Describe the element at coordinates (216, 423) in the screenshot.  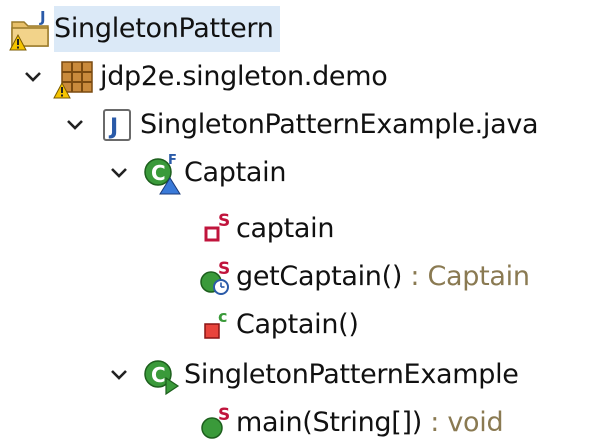
I see `public-static-method-icon: S` at that location.